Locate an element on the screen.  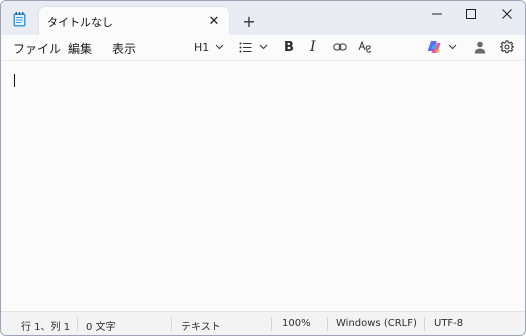
window-close-icon is located at coordinates (507, 14).